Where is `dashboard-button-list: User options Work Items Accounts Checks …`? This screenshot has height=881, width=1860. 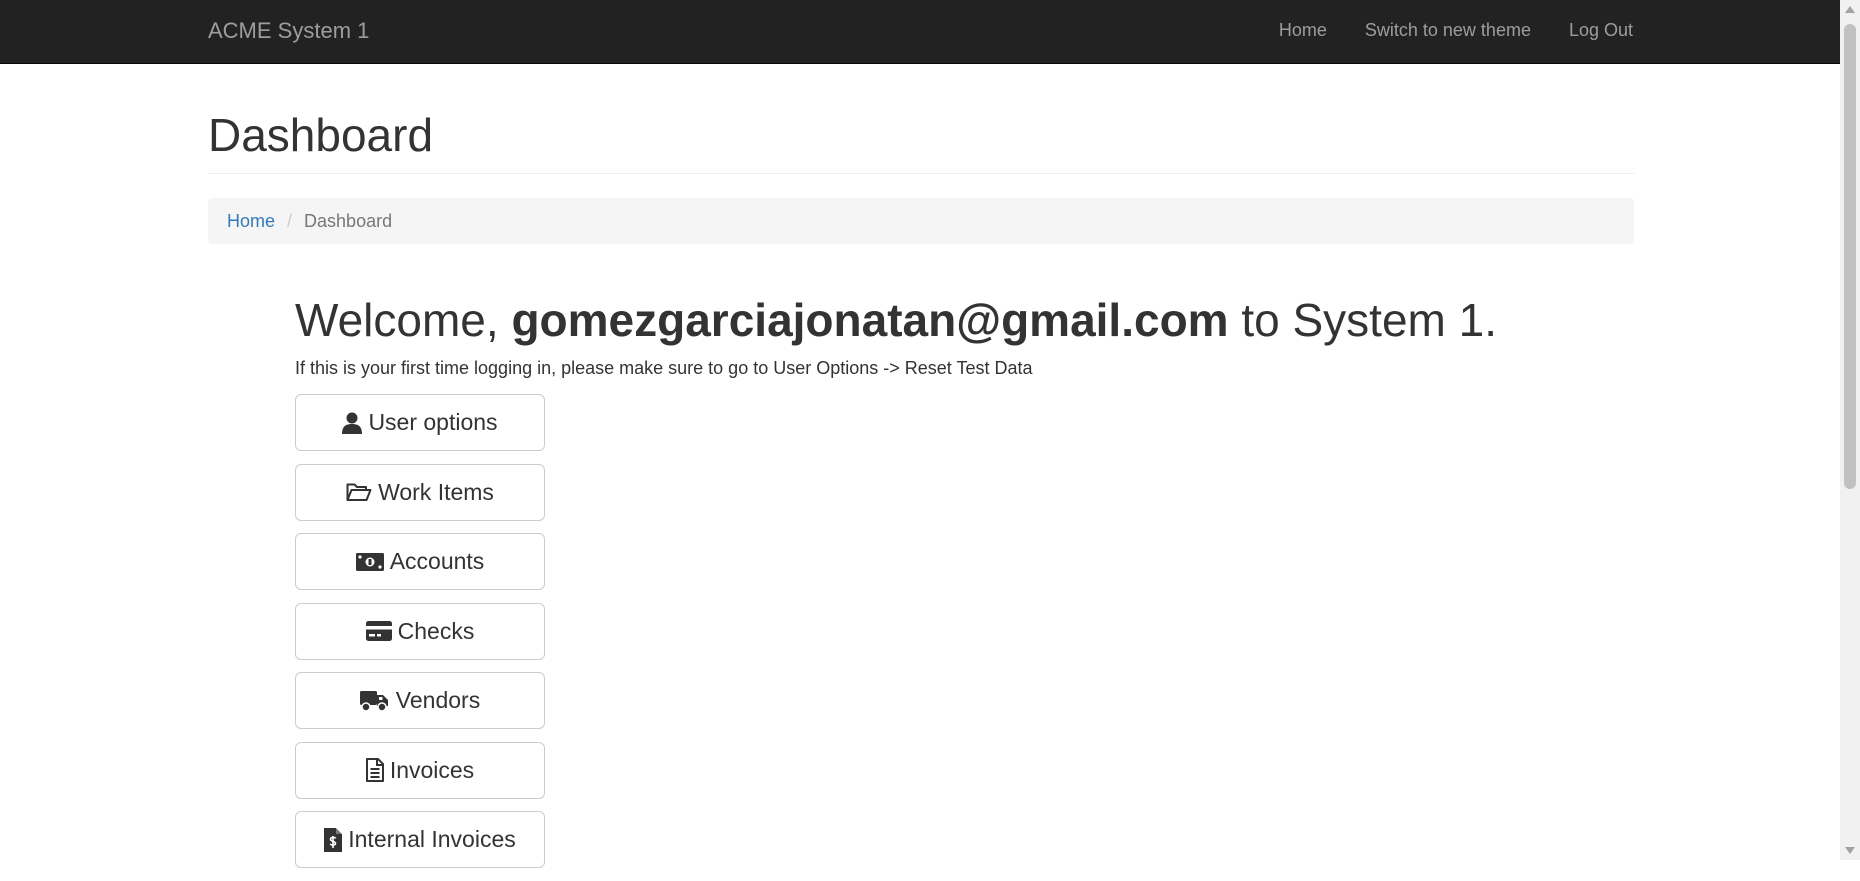
dashboard-button-list: User options Work Items Accounts Checks … is located at coordinates (420, 637).